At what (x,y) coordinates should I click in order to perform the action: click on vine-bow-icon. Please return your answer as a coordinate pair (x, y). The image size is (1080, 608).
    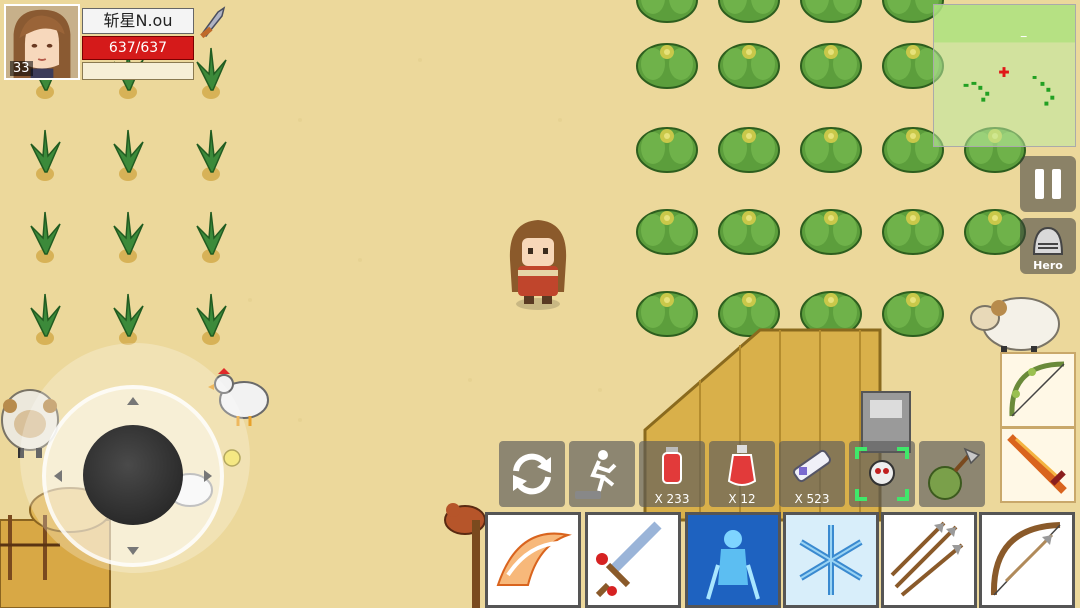
    Looking at the image, I should click on (1037, 389).